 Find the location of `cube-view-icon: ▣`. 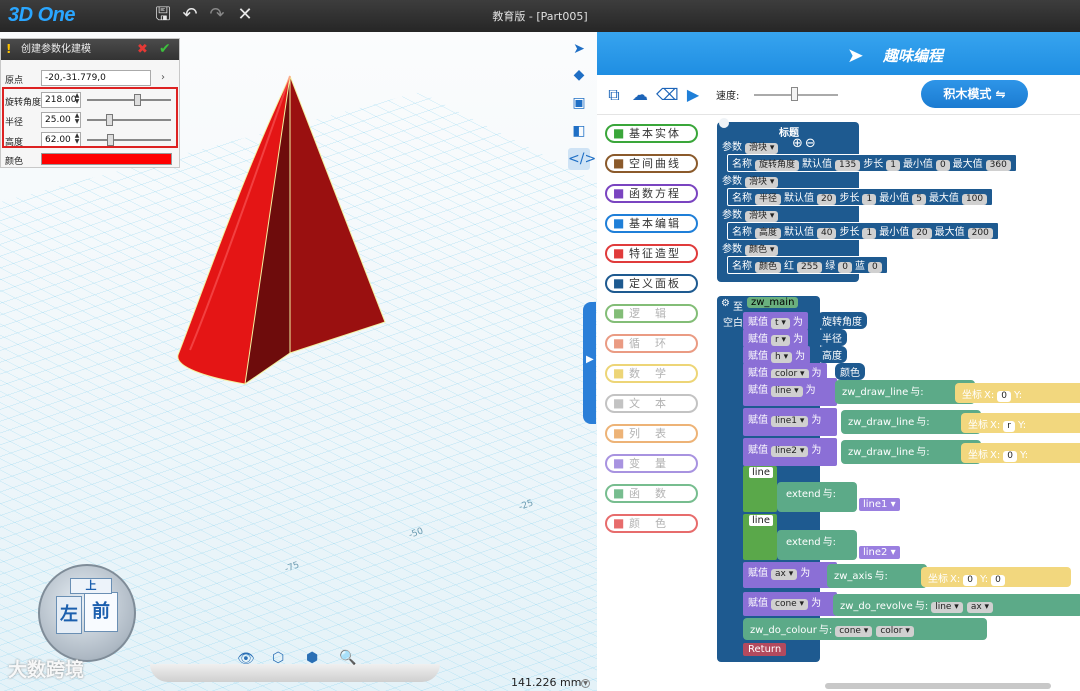

cube-view-icon: ▣ is located at coordinates (579, 103).